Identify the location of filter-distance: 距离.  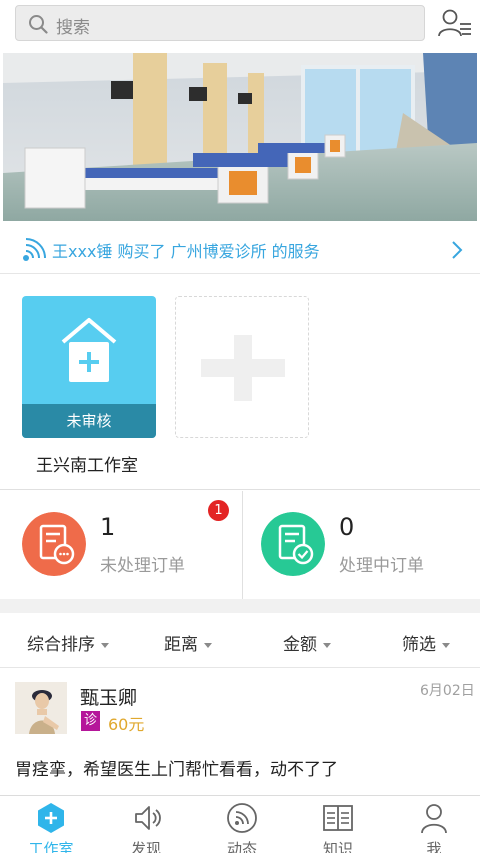
(188, 642).